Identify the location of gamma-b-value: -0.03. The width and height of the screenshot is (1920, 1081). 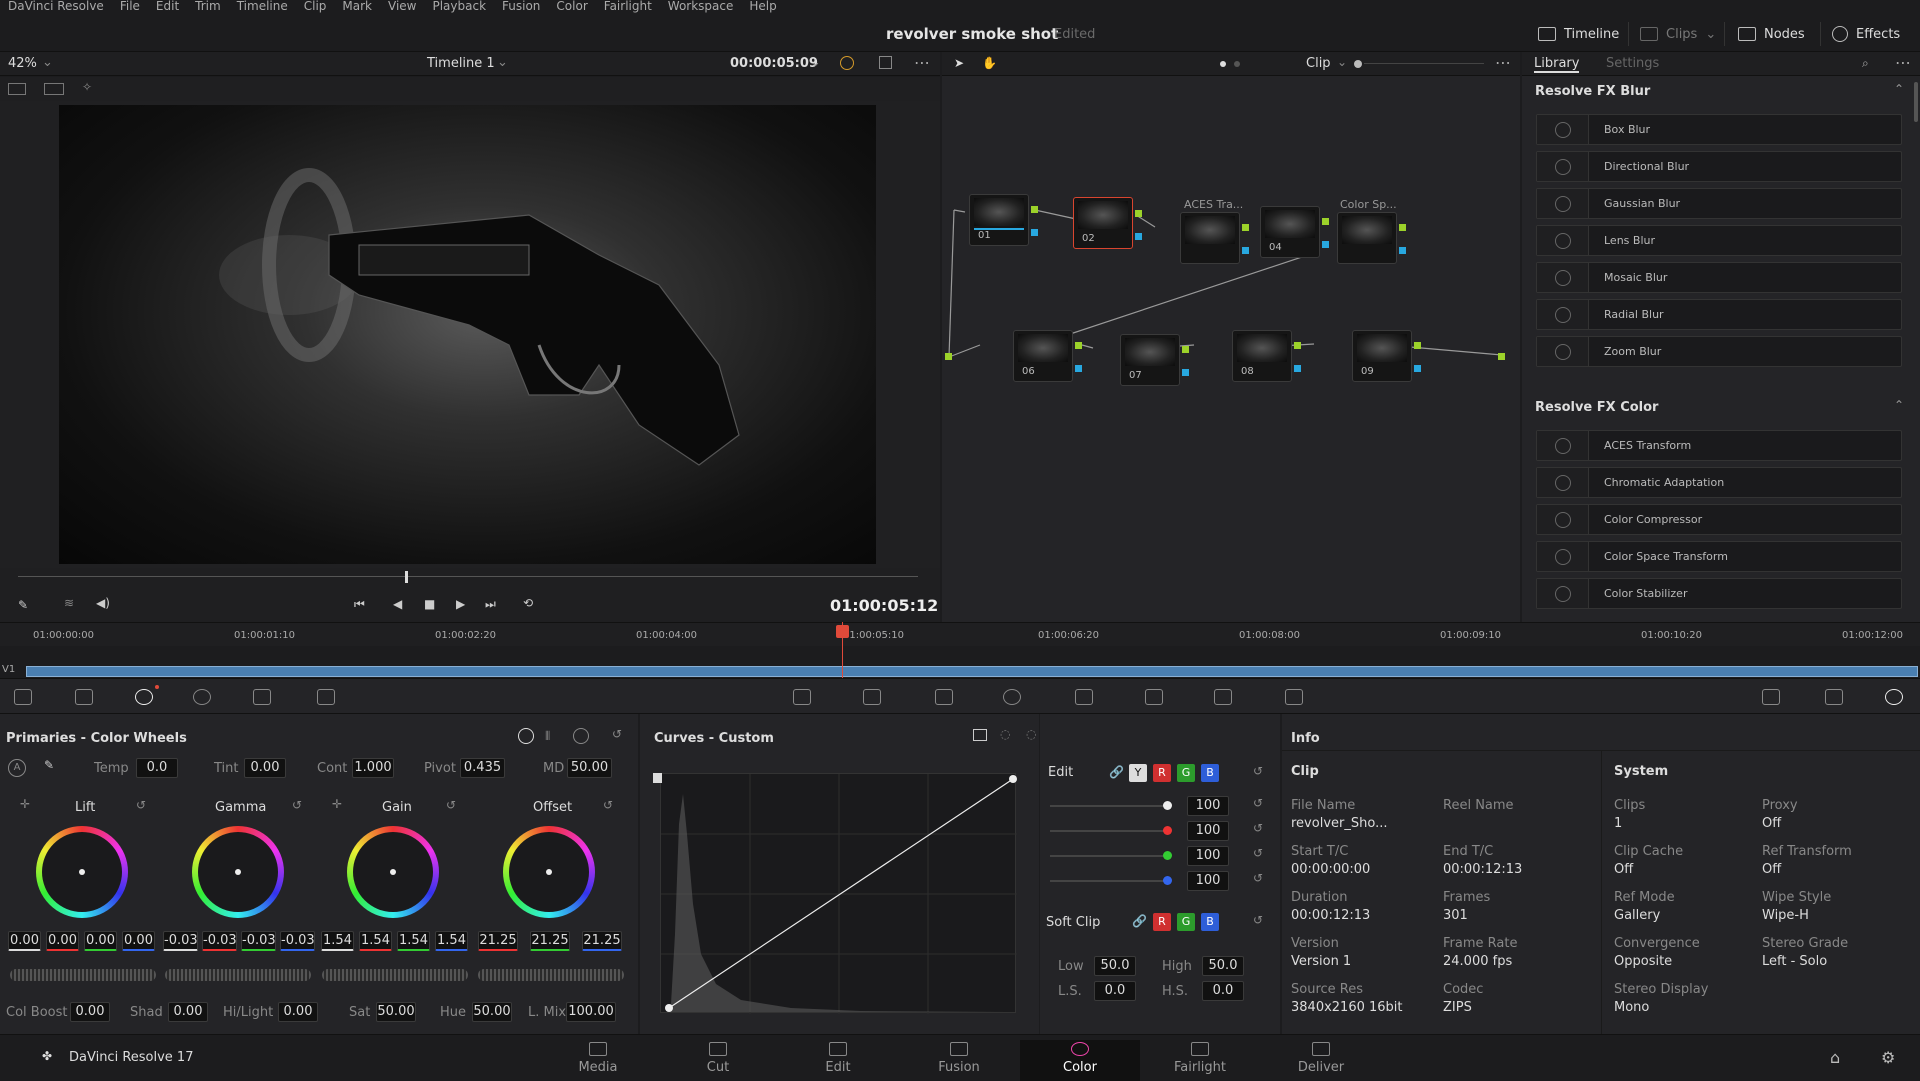
(297, 941).